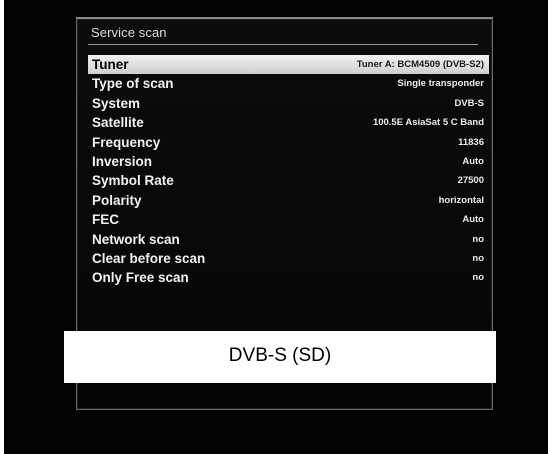  What do you see at coordinates (149, 258) in the screenshot?
I see `setting-label: Clear before scan` at bounding box center [149, 258].